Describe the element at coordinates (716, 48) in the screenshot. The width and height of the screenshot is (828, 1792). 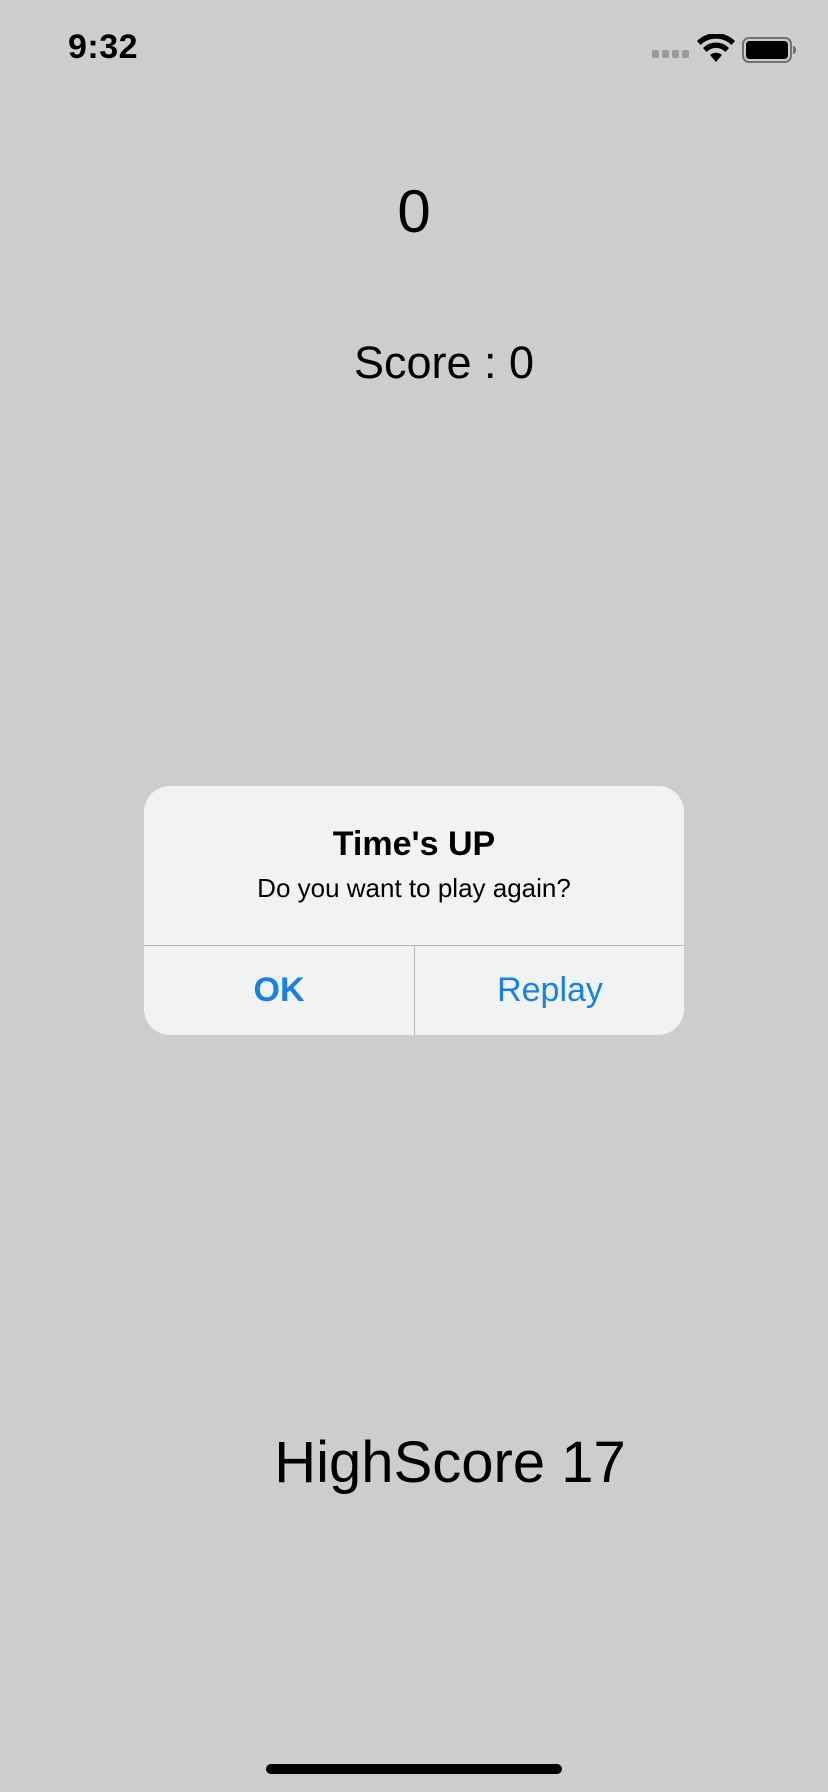
I see `wifi-icon` at that location.